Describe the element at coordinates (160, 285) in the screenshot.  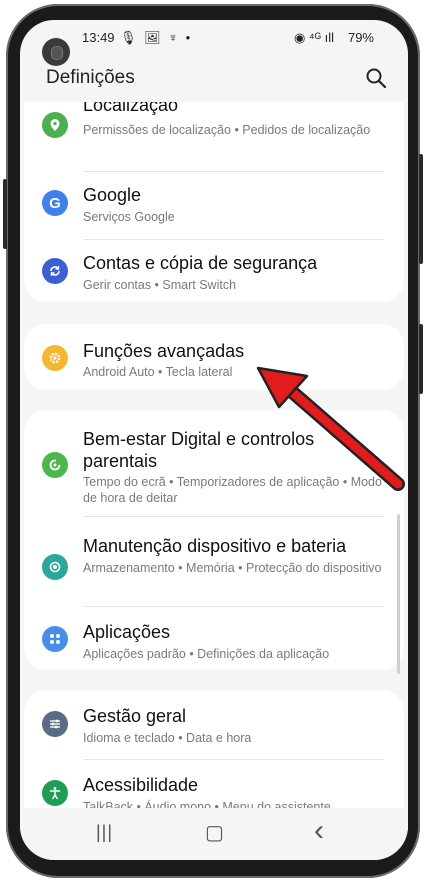
I see `item-subtitle: Gerir contas • Smart Switch` at that location.